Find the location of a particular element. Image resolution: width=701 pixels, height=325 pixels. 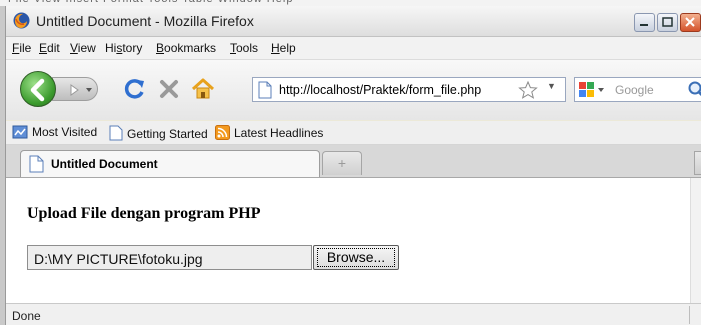

tab-title: Untitled Document is located at coordinates (104, 164).